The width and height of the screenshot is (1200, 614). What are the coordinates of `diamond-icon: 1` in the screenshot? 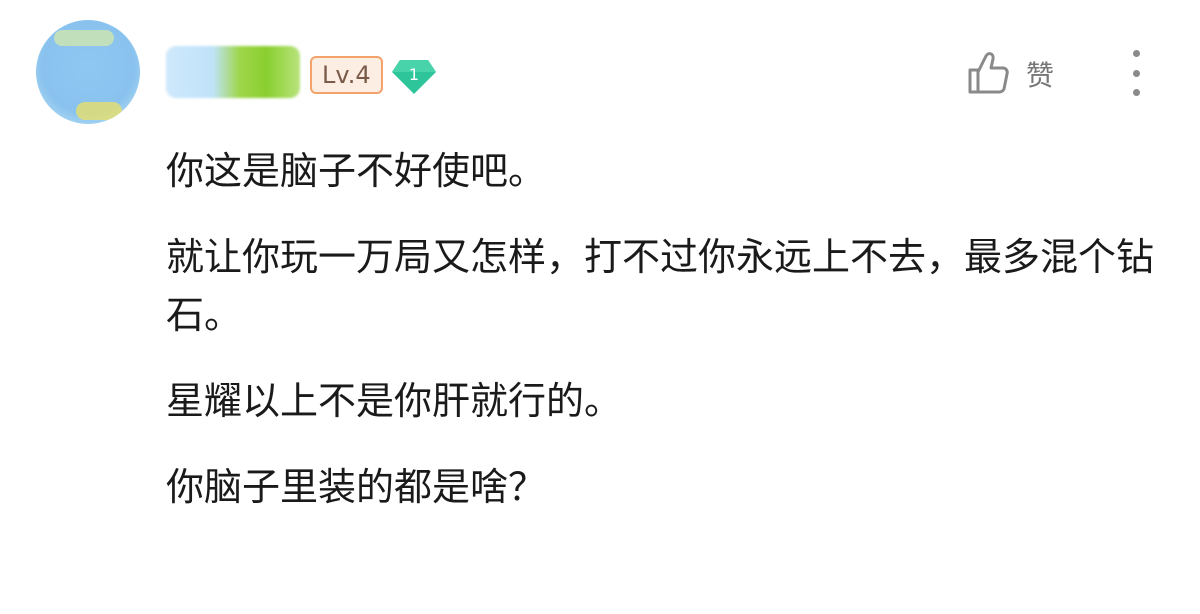 It's located at (414, 77).